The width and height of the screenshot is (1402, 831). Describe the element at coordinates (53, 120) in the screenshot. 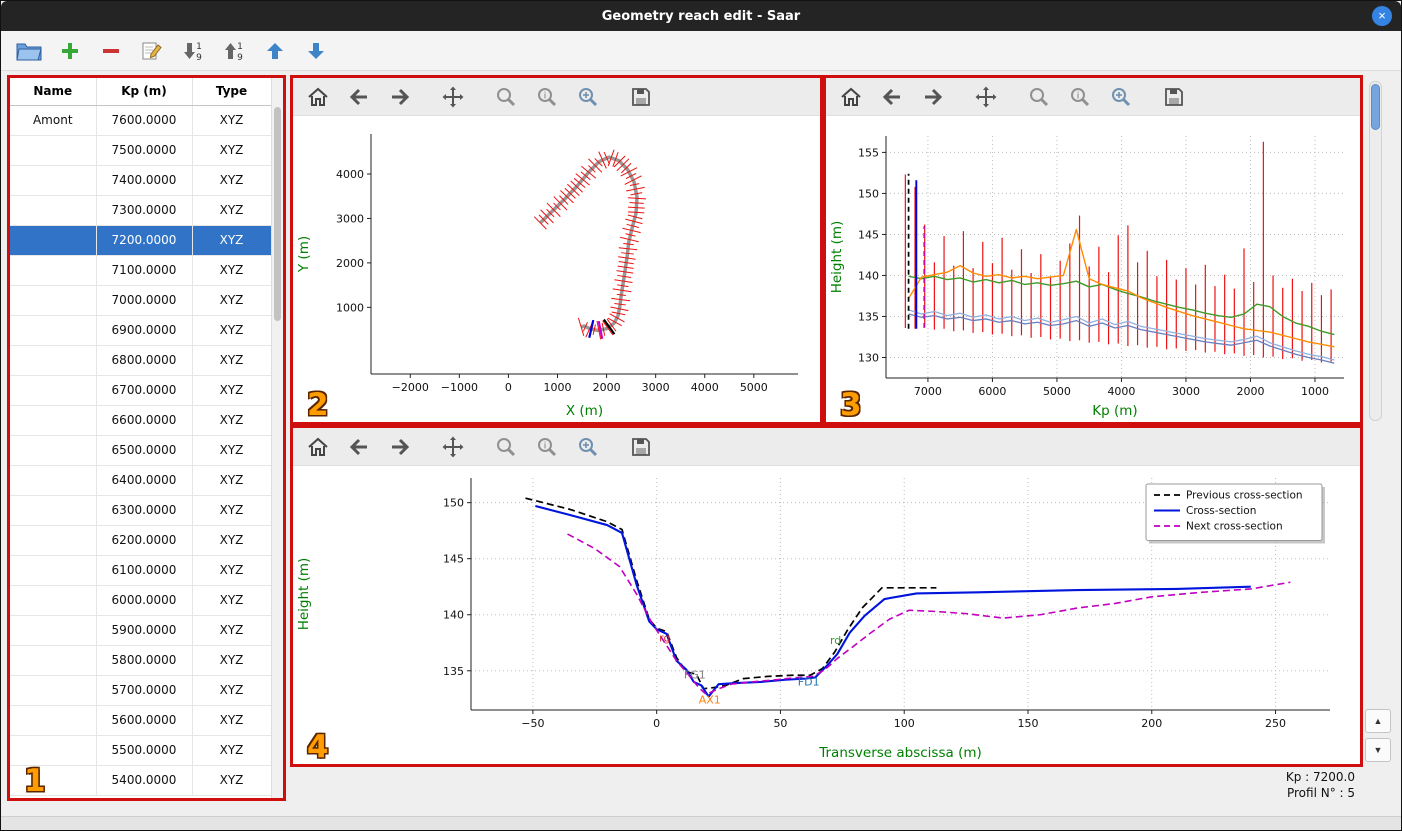

I see `table-cell: Amont` at that location.